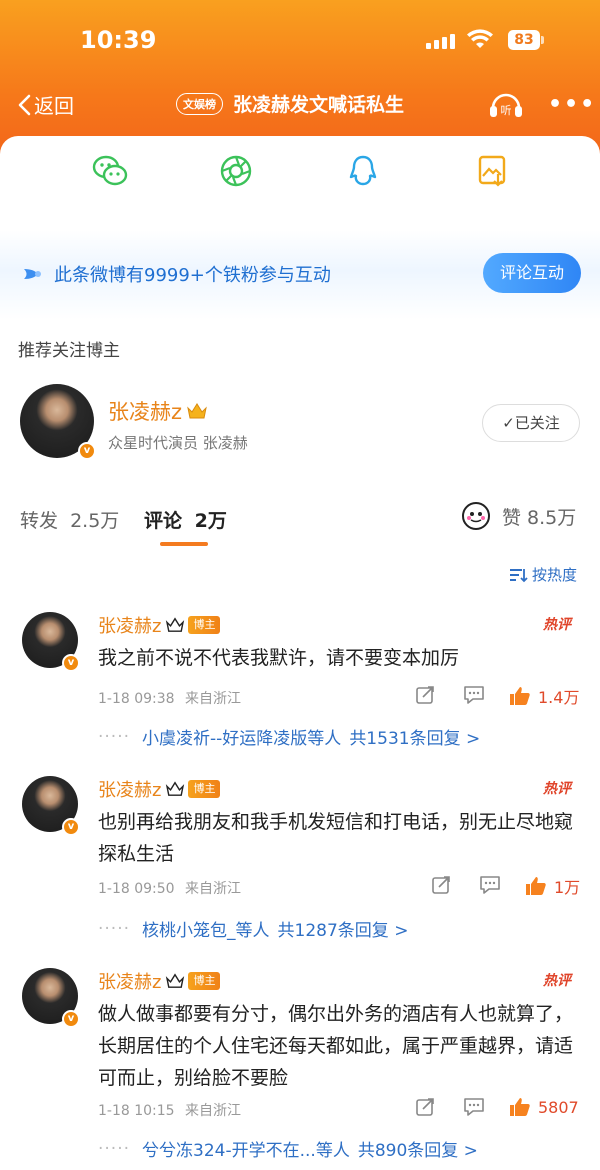  Describe the element at coordinates (242, 739) in the screenshot. I see `reply-users: 小虞凌祈--好运降凌版等人` at that location.